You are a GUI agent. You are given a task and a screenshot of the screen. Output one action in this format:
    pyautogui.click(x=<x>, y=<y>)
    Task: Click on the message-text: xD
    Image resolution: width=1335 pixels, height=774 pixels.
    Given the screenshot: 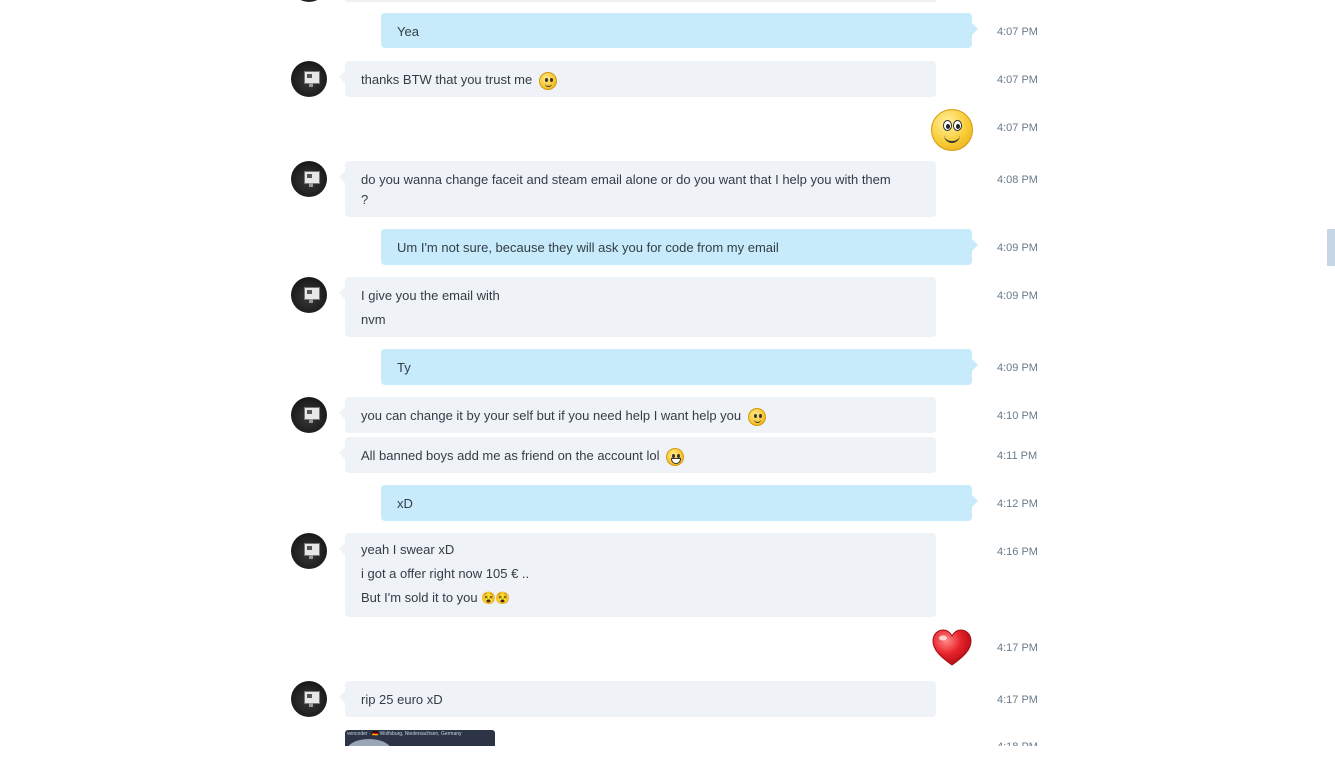 What is the action you would take?
    pyautogui.click(x=405, y=503)
    